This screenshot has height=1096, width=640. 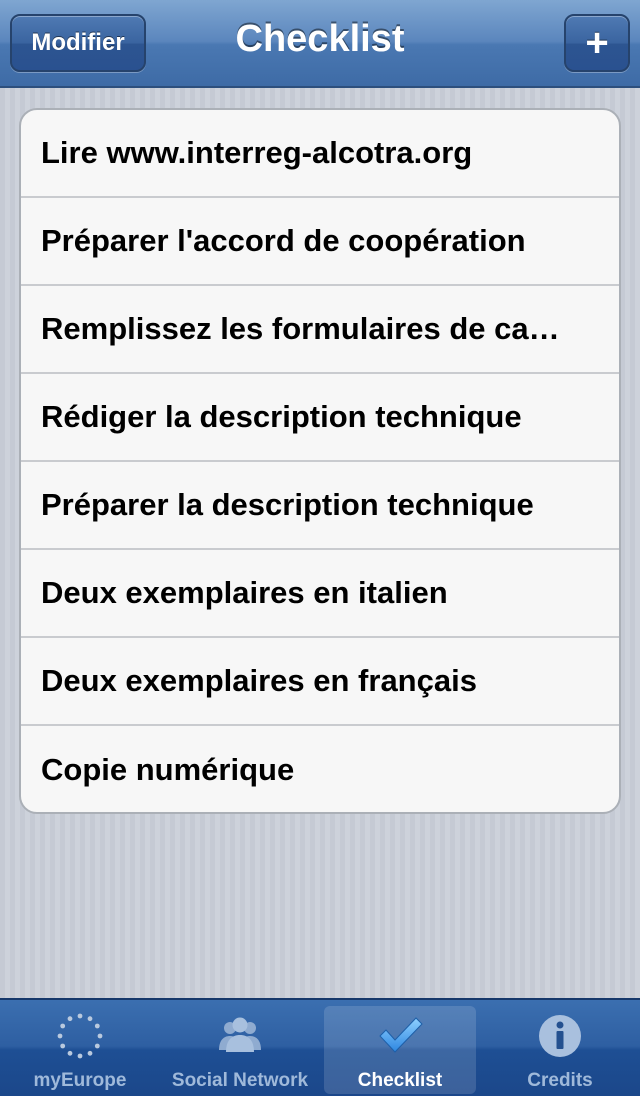 What do you see at coordinates (240, 1034) in the screenshot?
I see `people-icon` at bounding box center [240, 1034].